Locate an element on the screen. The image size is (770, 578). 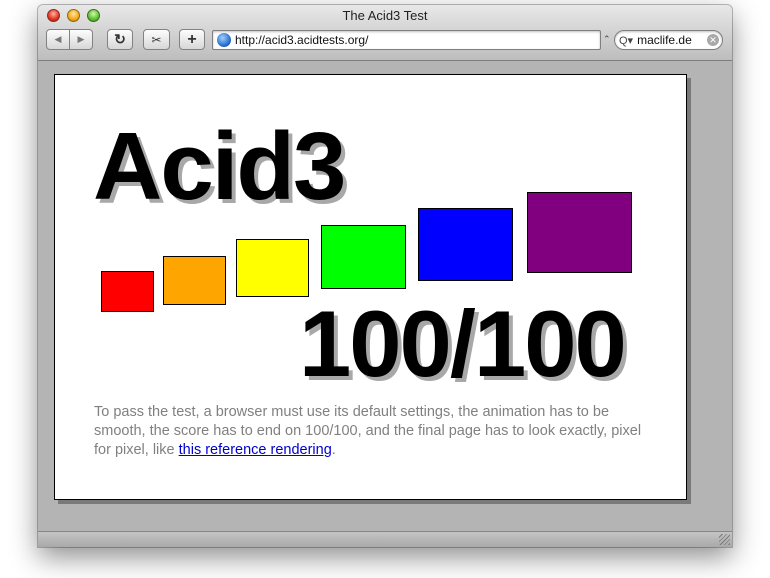
snippet-button: ✂ is located at coordinates (156, 39).